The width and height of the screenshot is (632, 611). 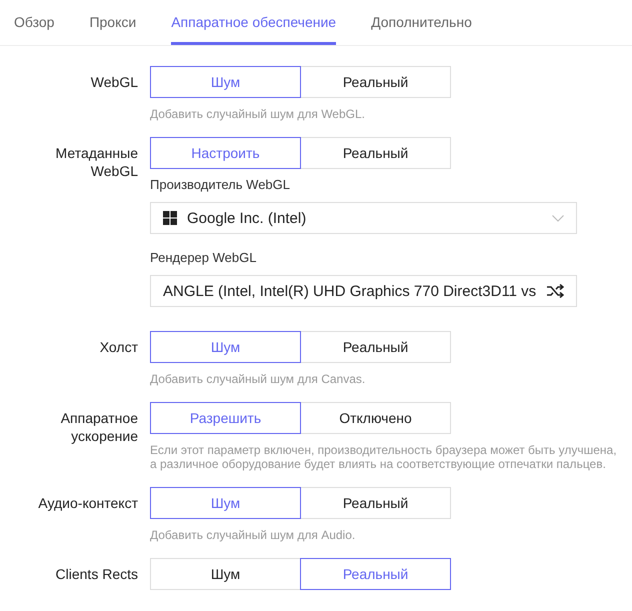 I want to click on input-value: ANGLE (Intel, Intel(R) UHD Graphics 770 Direct3D11 vs, so click(x=350, y=291).